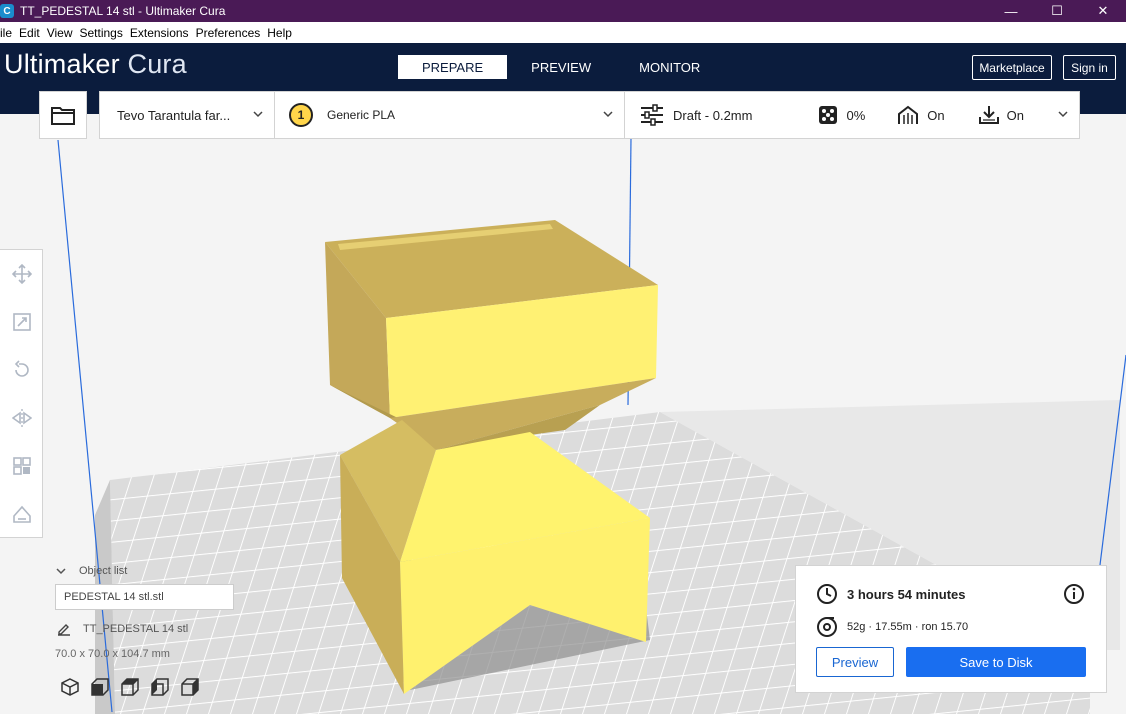  I want to click on support-blocker-tool, so click(21, 514).